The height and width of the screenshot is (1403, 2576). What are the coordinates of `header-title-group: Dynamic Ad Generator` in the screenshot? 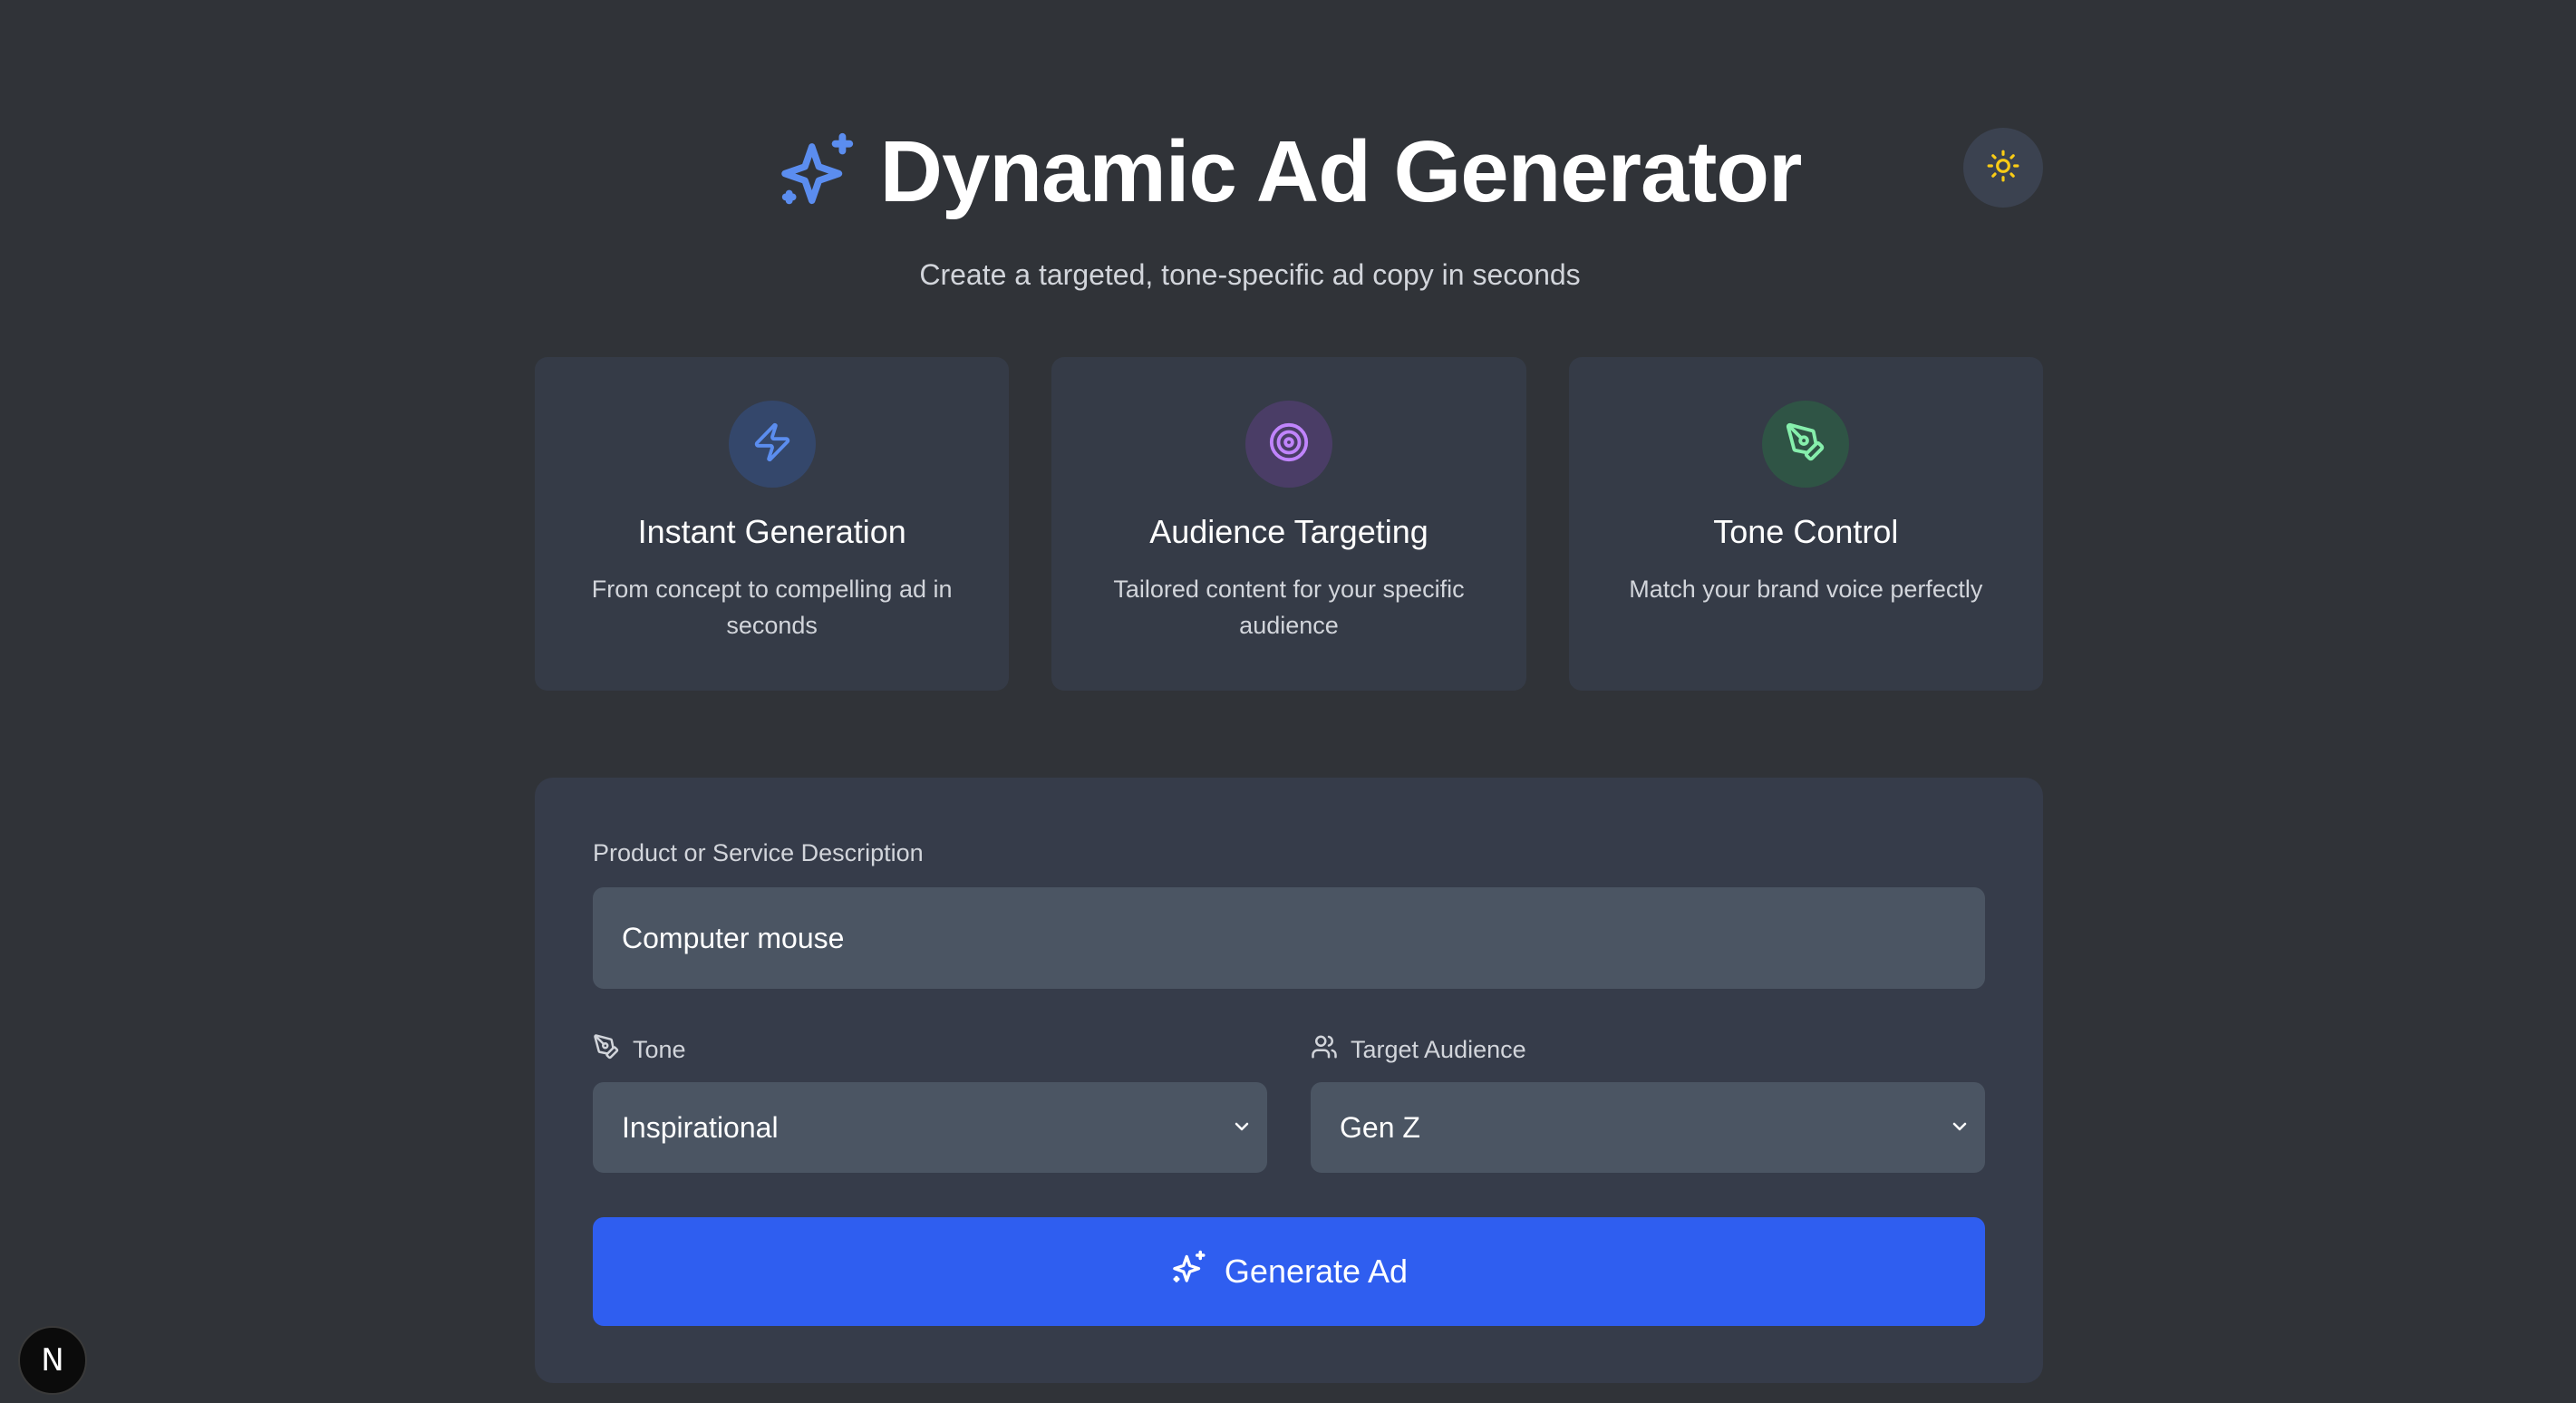 It's located at (1288, 172).